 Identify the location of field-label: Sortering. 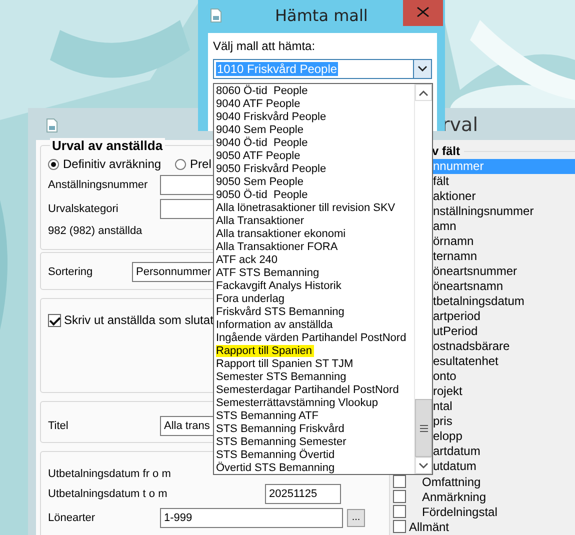
(71, 272).